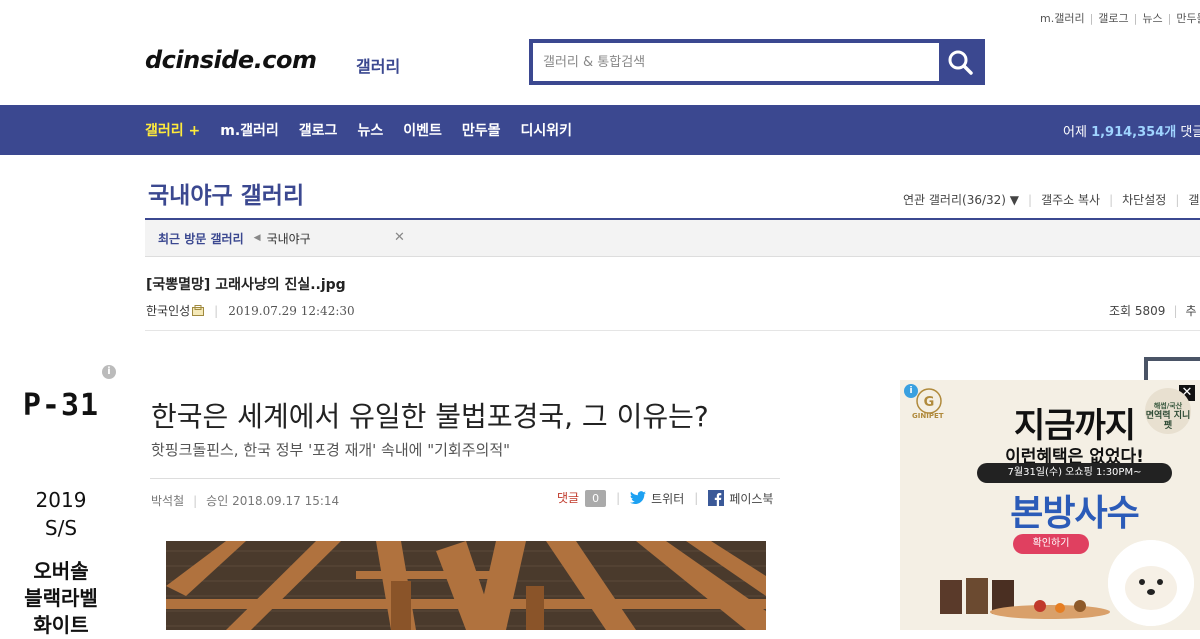 The width and height of the screenshot is (1200, 639). I want to click on post-views: 조회 5809 | 추, so click(1153, 311).